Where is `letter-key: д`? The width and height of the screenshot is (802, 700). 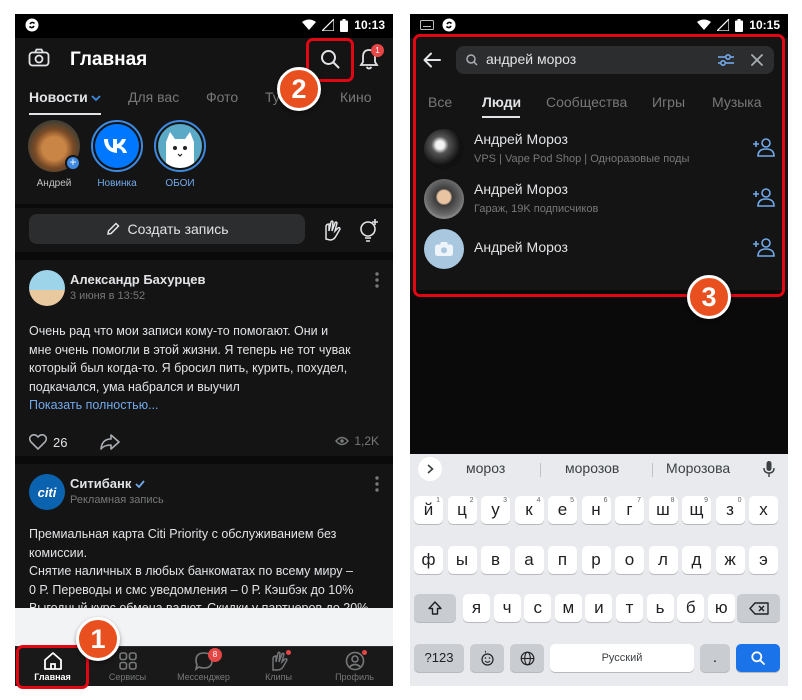 letter-key: д is located at coordinates (696, 560).